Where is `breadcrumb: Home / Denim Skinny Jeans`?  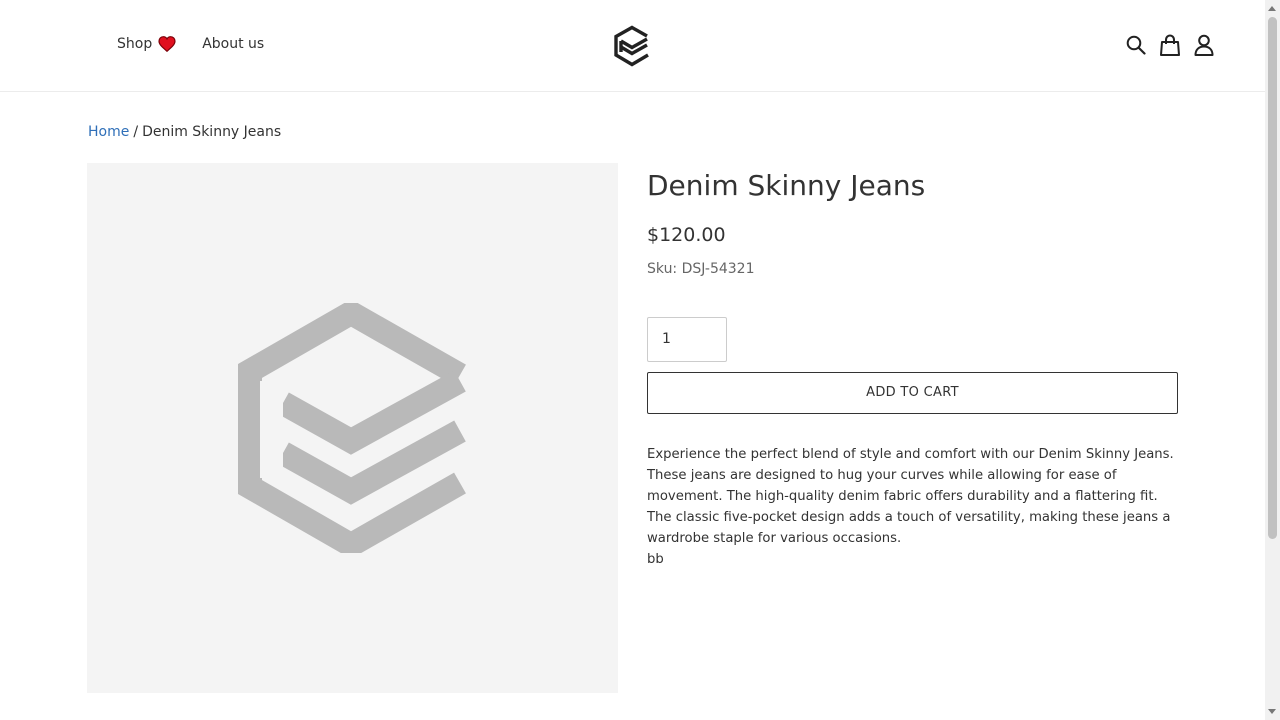
breadcrumb: Home / Denim Skinny Jeans is located at coordinates (184, 132).